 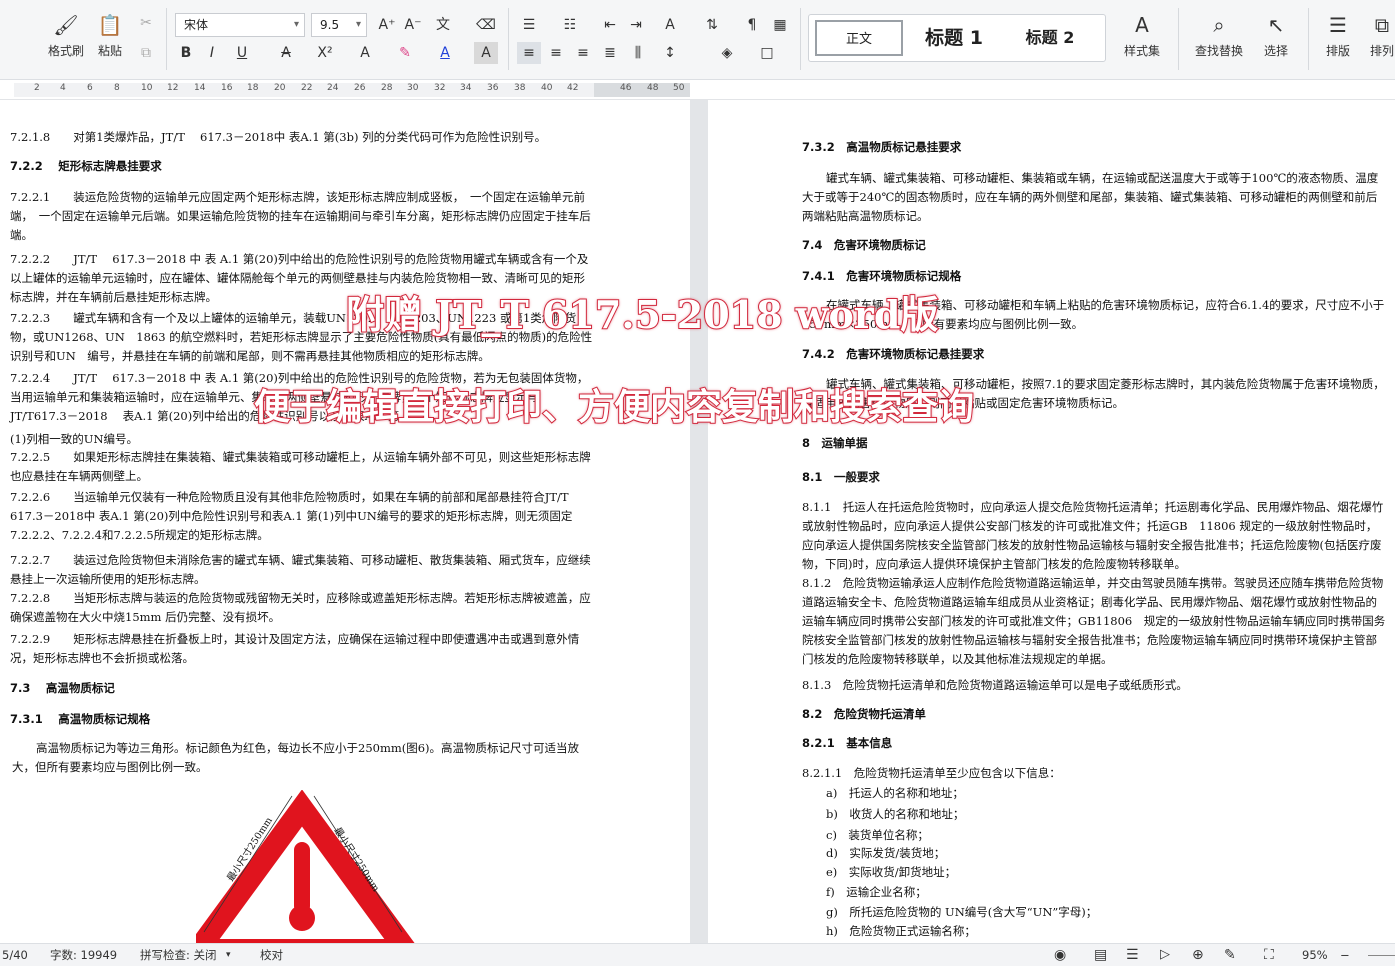 What do you see at coordinates (610, 25) in the screenshot?
I see `decrease-indent-icon: ⇤` at bounding box center [610, 25].